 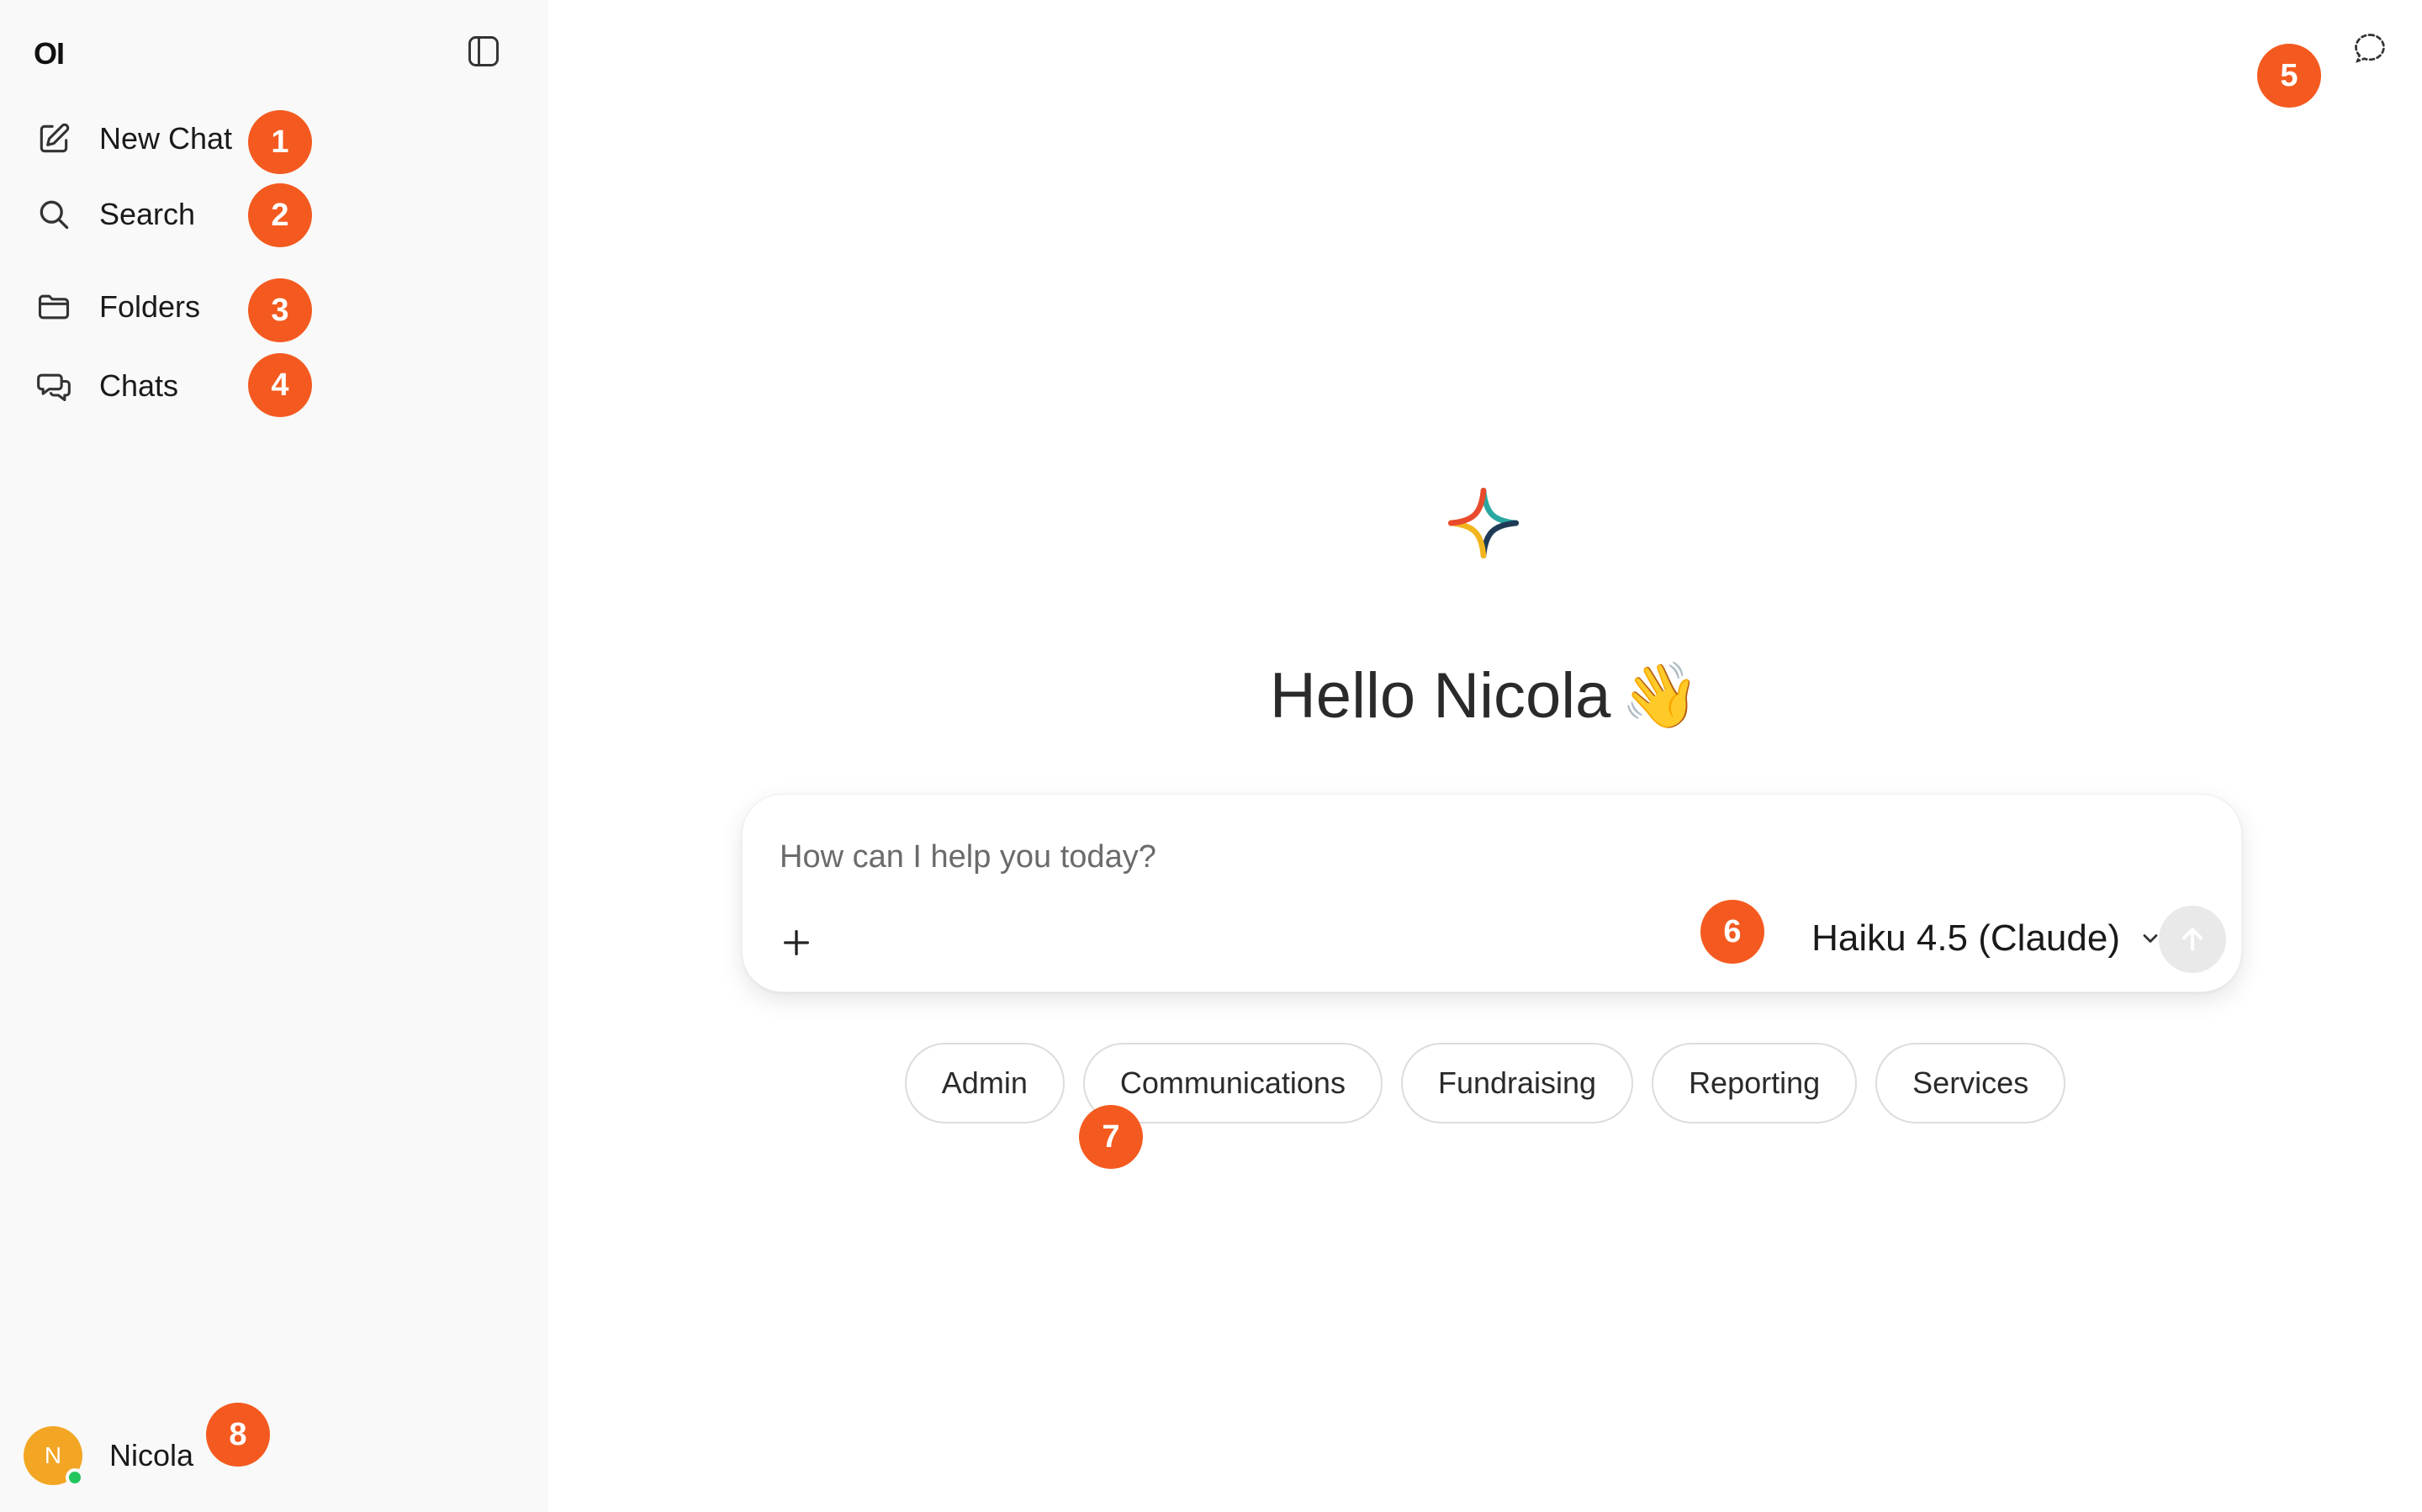 I want to click on greeting-text: Hello Nicola, so click(x=1440, y=696).